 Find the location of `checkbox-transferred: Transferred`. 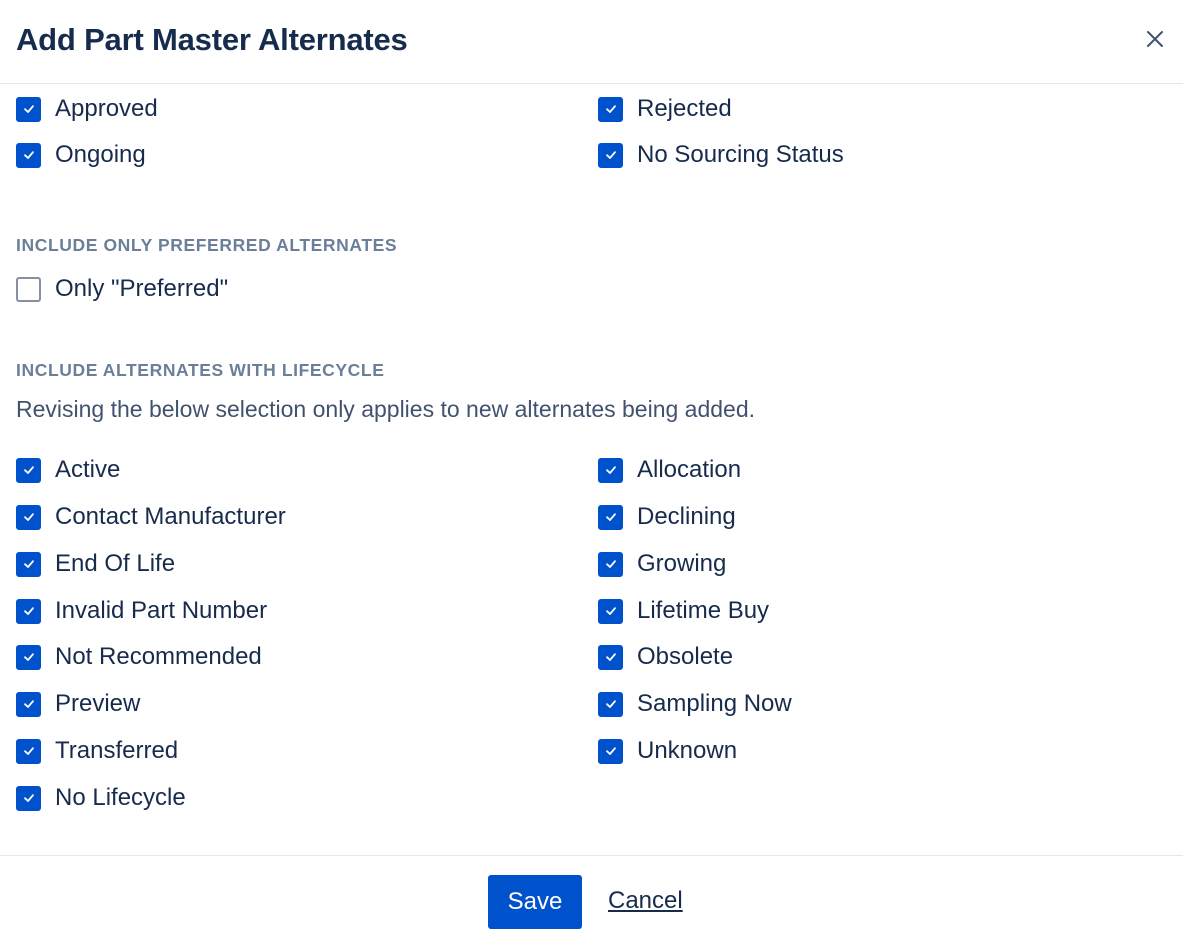

checkbox-transferred: Transferred is located at coordinates (97, 751).